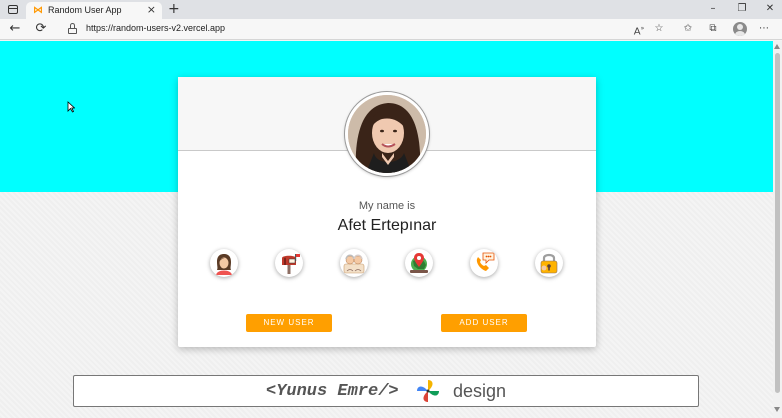 Image resolution: width=782 pixels, height=418 pixels. What do you see at coordinates (639, 29) in the screenshot?
I see `read-aloud-icon: A»` at bounding box center [639, 29].